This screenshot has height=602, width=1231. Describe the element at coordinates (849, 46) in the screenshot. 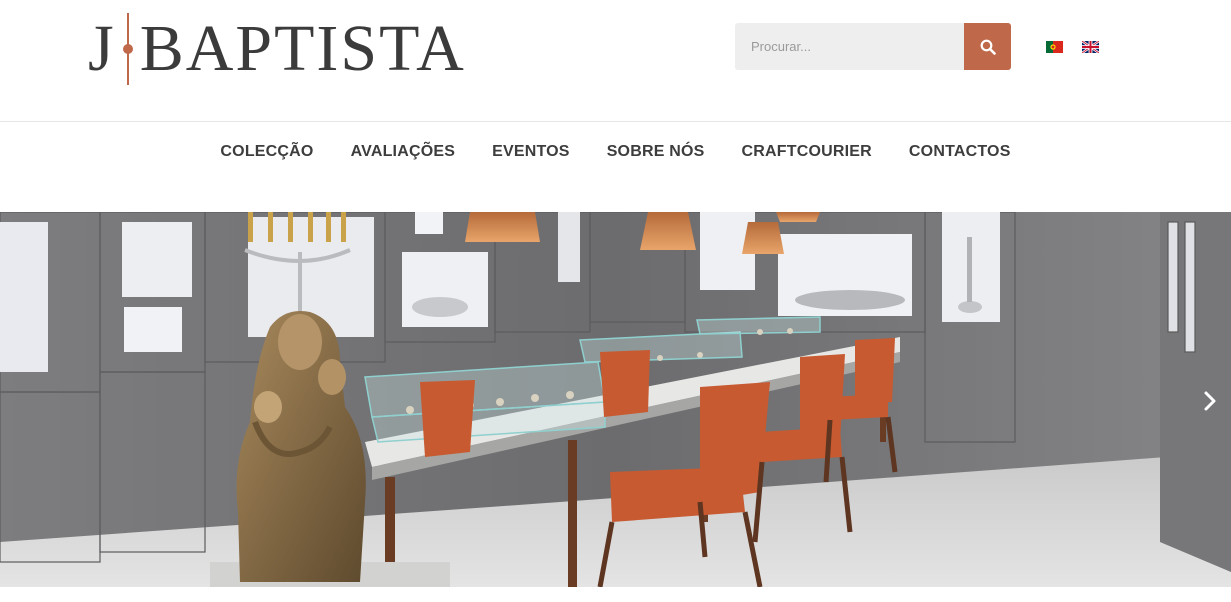

I see `search-input` at that location.